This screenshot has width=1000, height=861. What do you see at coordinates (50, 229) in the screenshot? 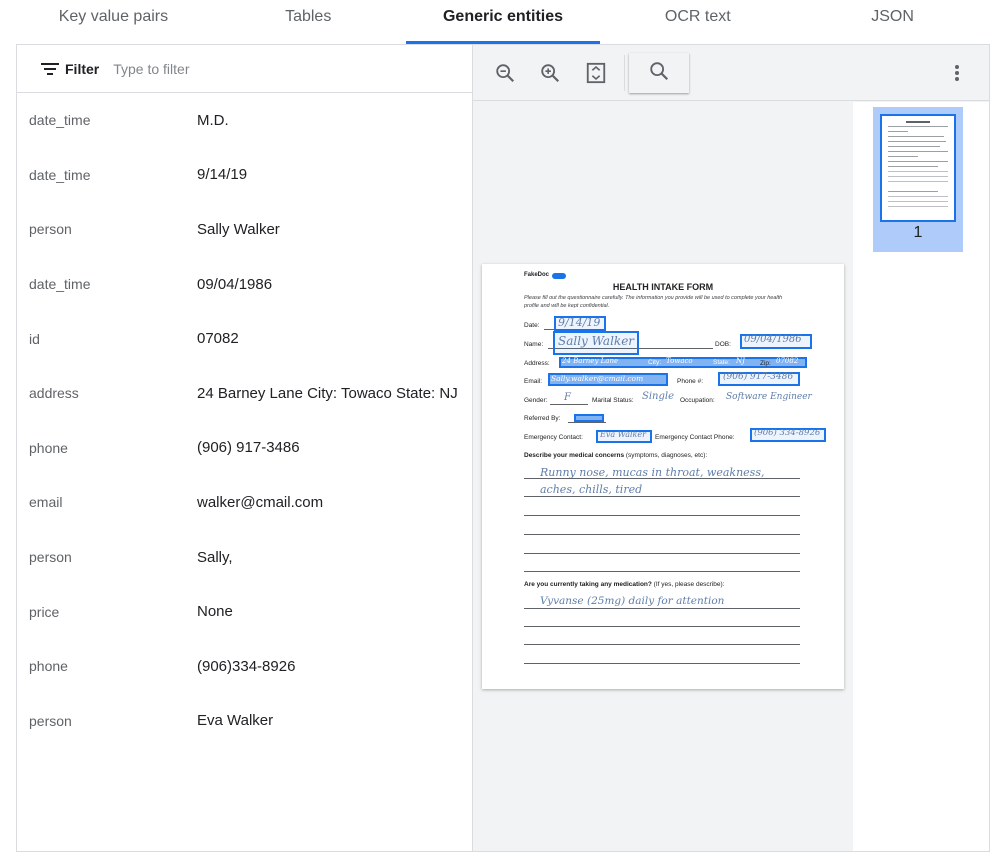
I see `entity-type: person` at bounding box center [50, 229].